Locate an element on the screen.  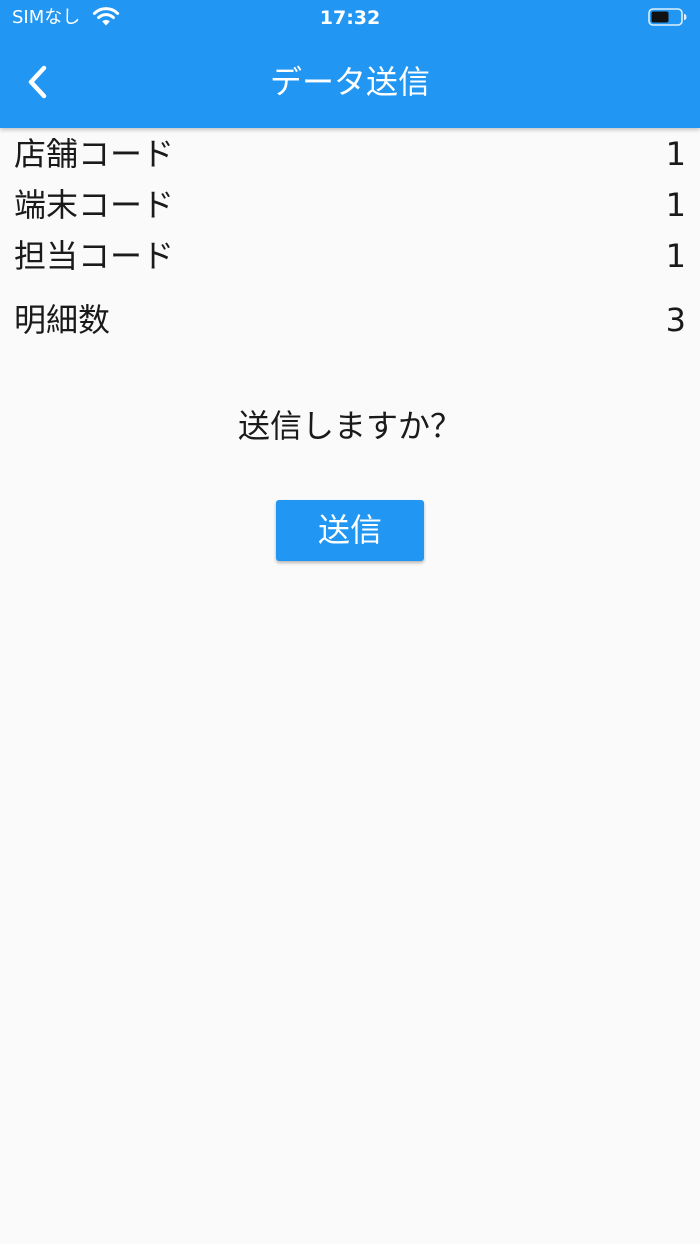
app-bar: SIMなし 17:32 データ送信 is located at coordinates (350, 64).